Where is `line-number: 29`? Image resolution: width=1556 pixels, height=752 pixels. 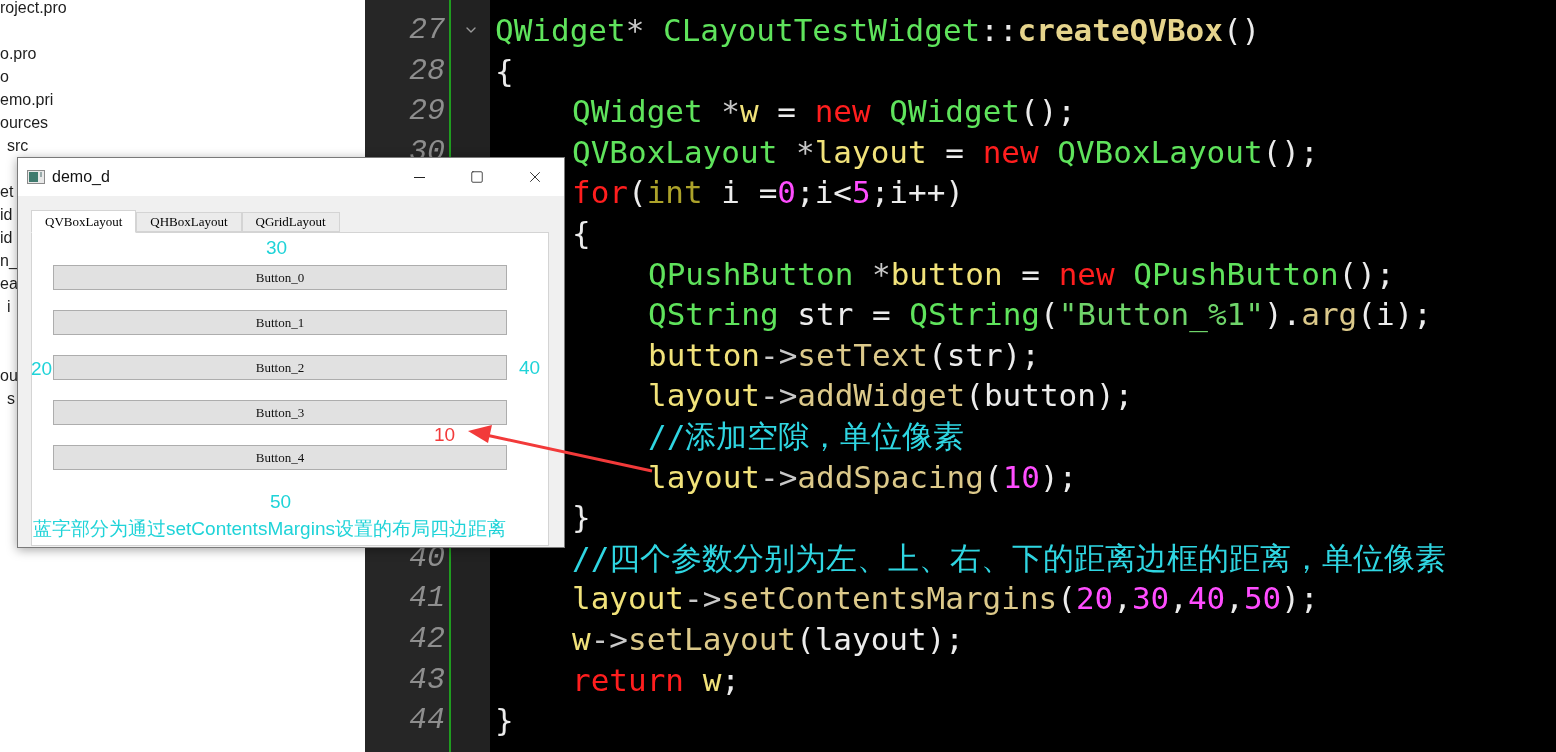
line-number: 29 is located at coordinates (427, 111).